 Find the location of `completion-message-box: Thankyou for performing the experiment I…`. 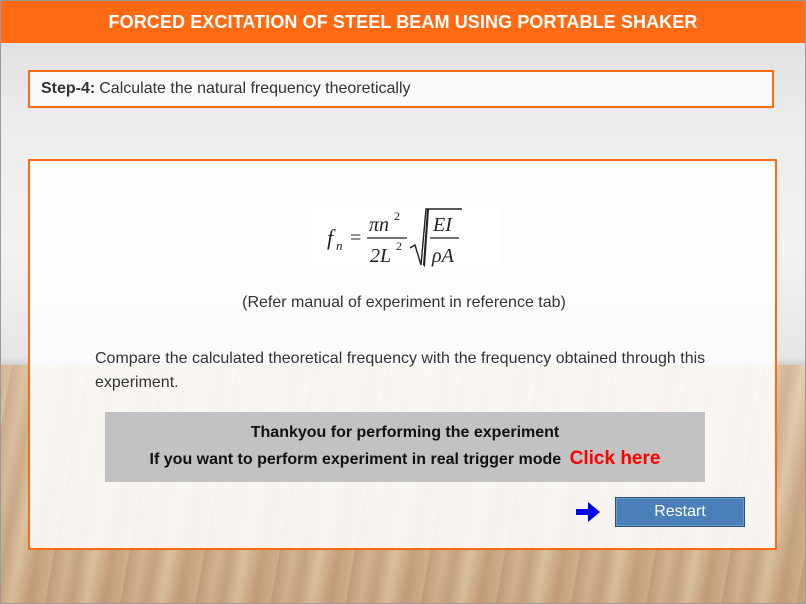

completion-message-box: Thankyou for performing the experiment I… is located at coordinates (405, 447).